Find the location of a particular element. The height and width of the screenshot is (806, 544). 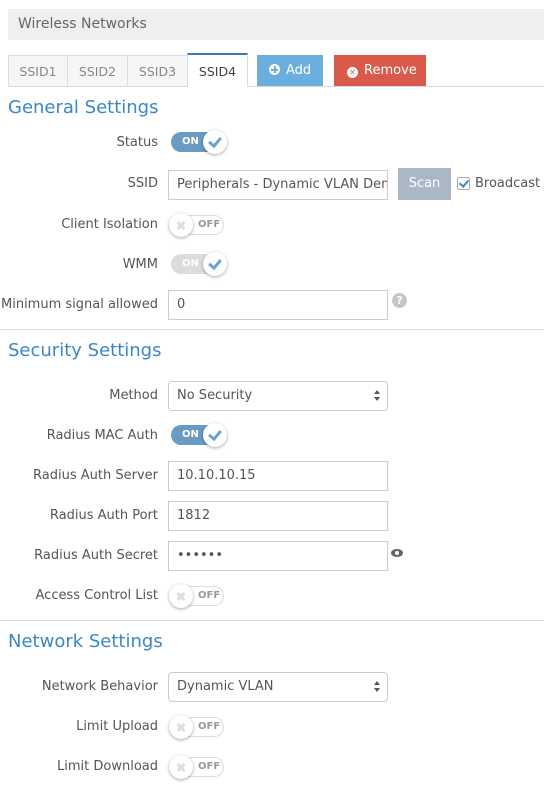

broadcast-checkbox is located at coordinates (463, 183).